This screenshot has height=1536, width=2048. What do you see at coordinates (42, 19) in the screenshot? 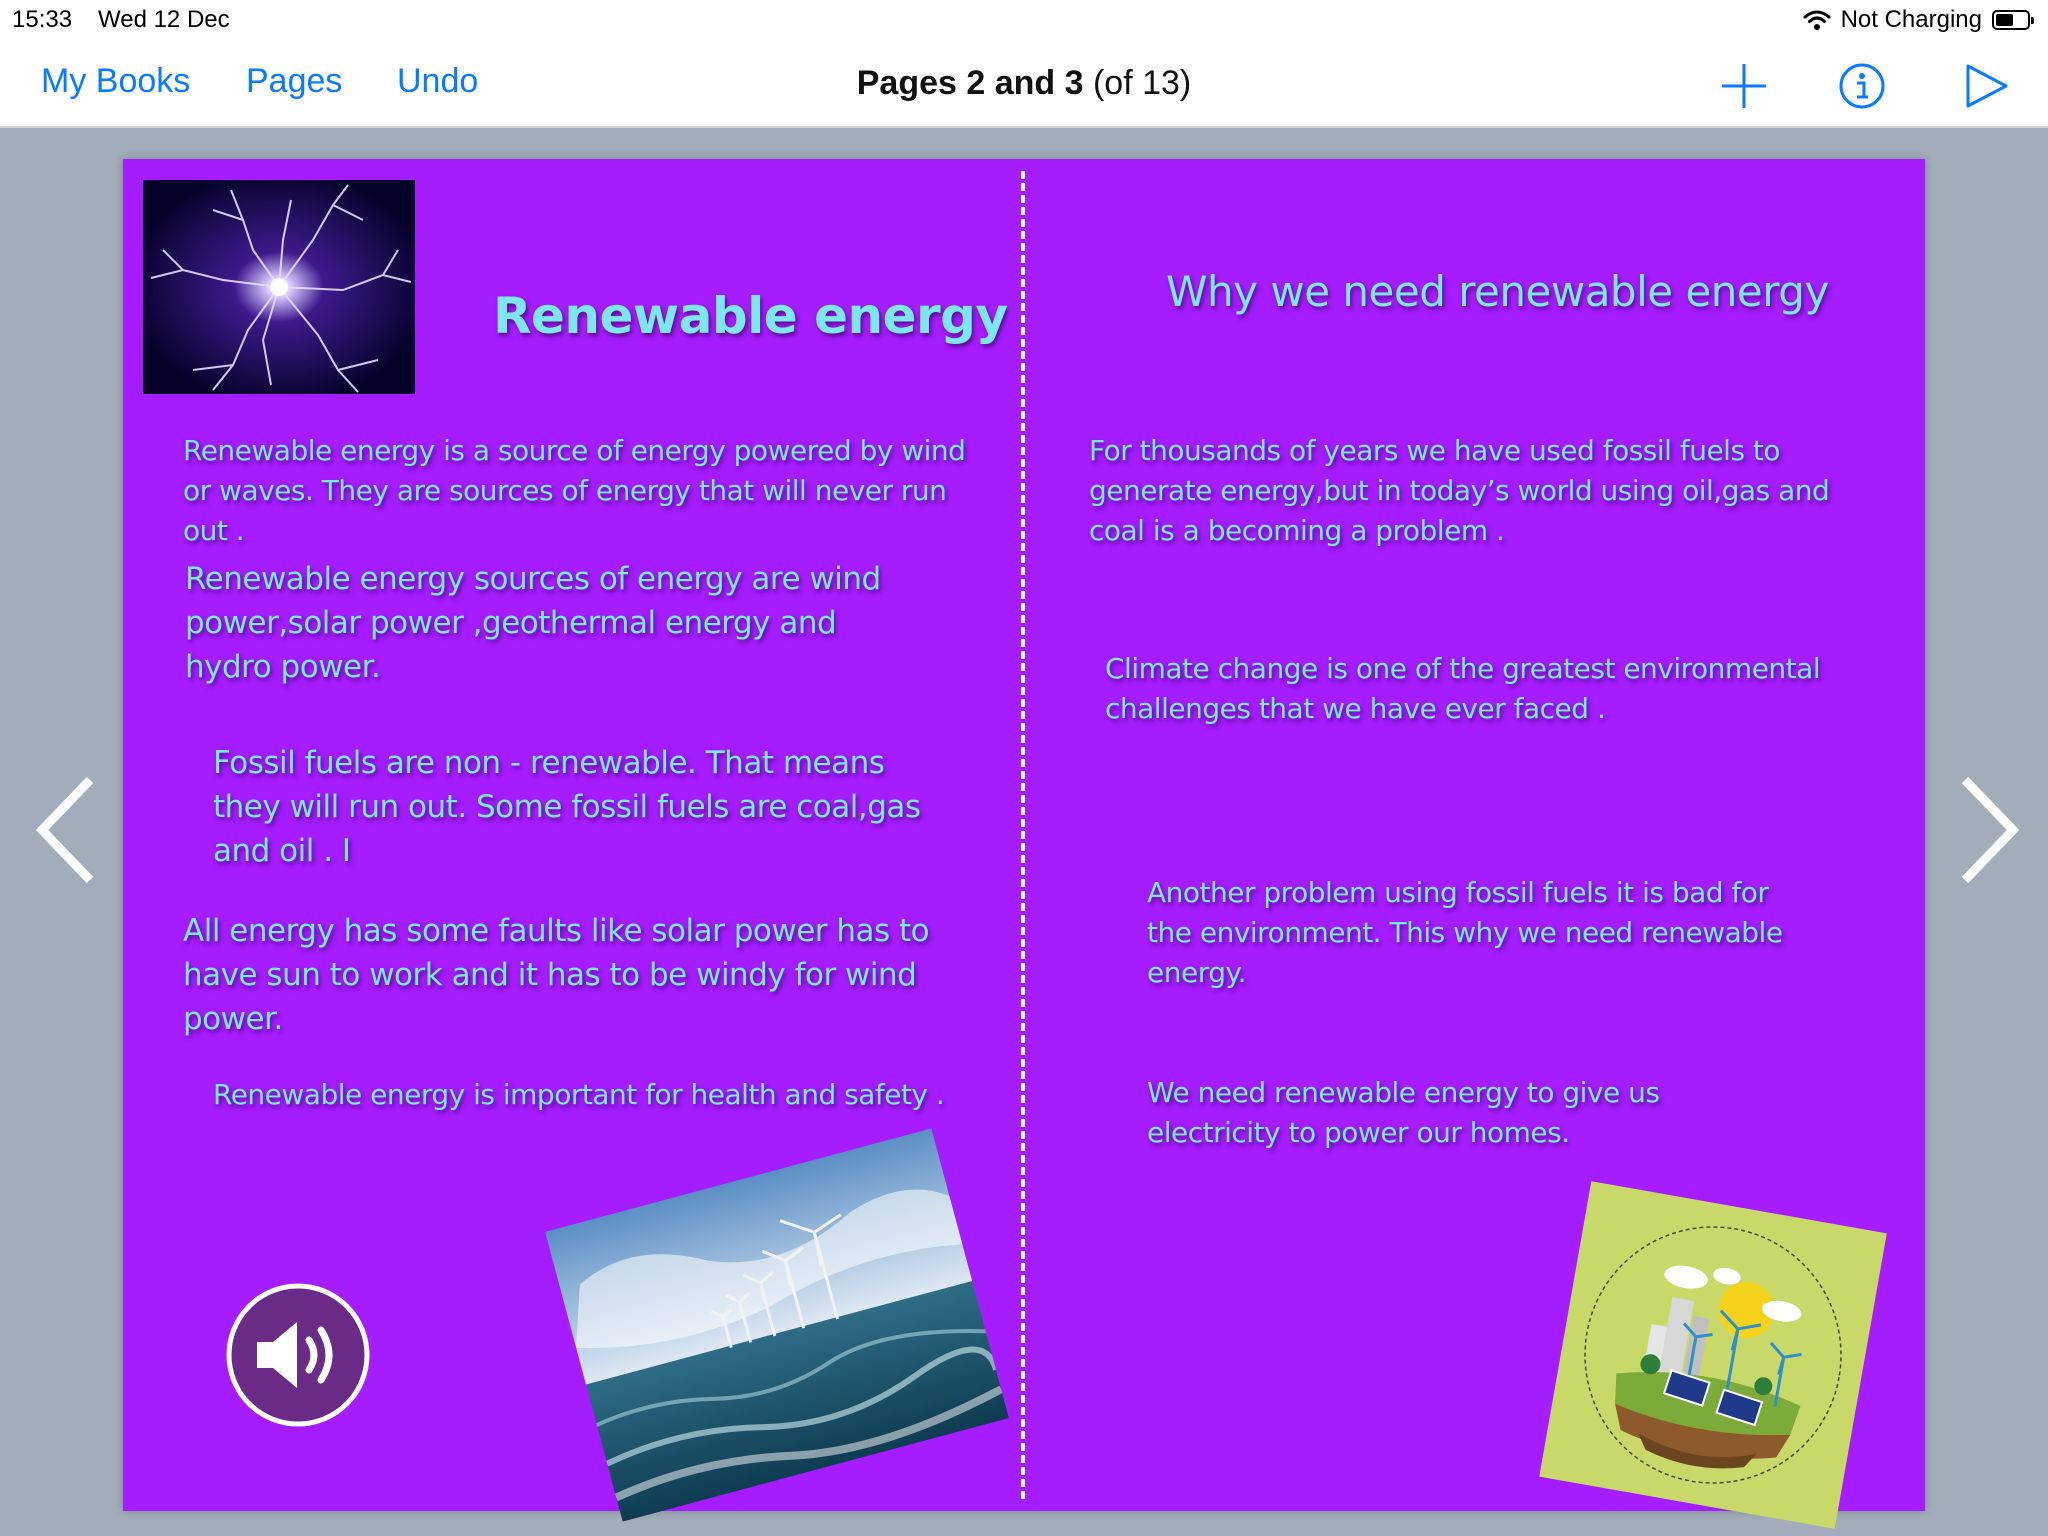
I see `status-time: 15:33` at bounding box center [42, 19].